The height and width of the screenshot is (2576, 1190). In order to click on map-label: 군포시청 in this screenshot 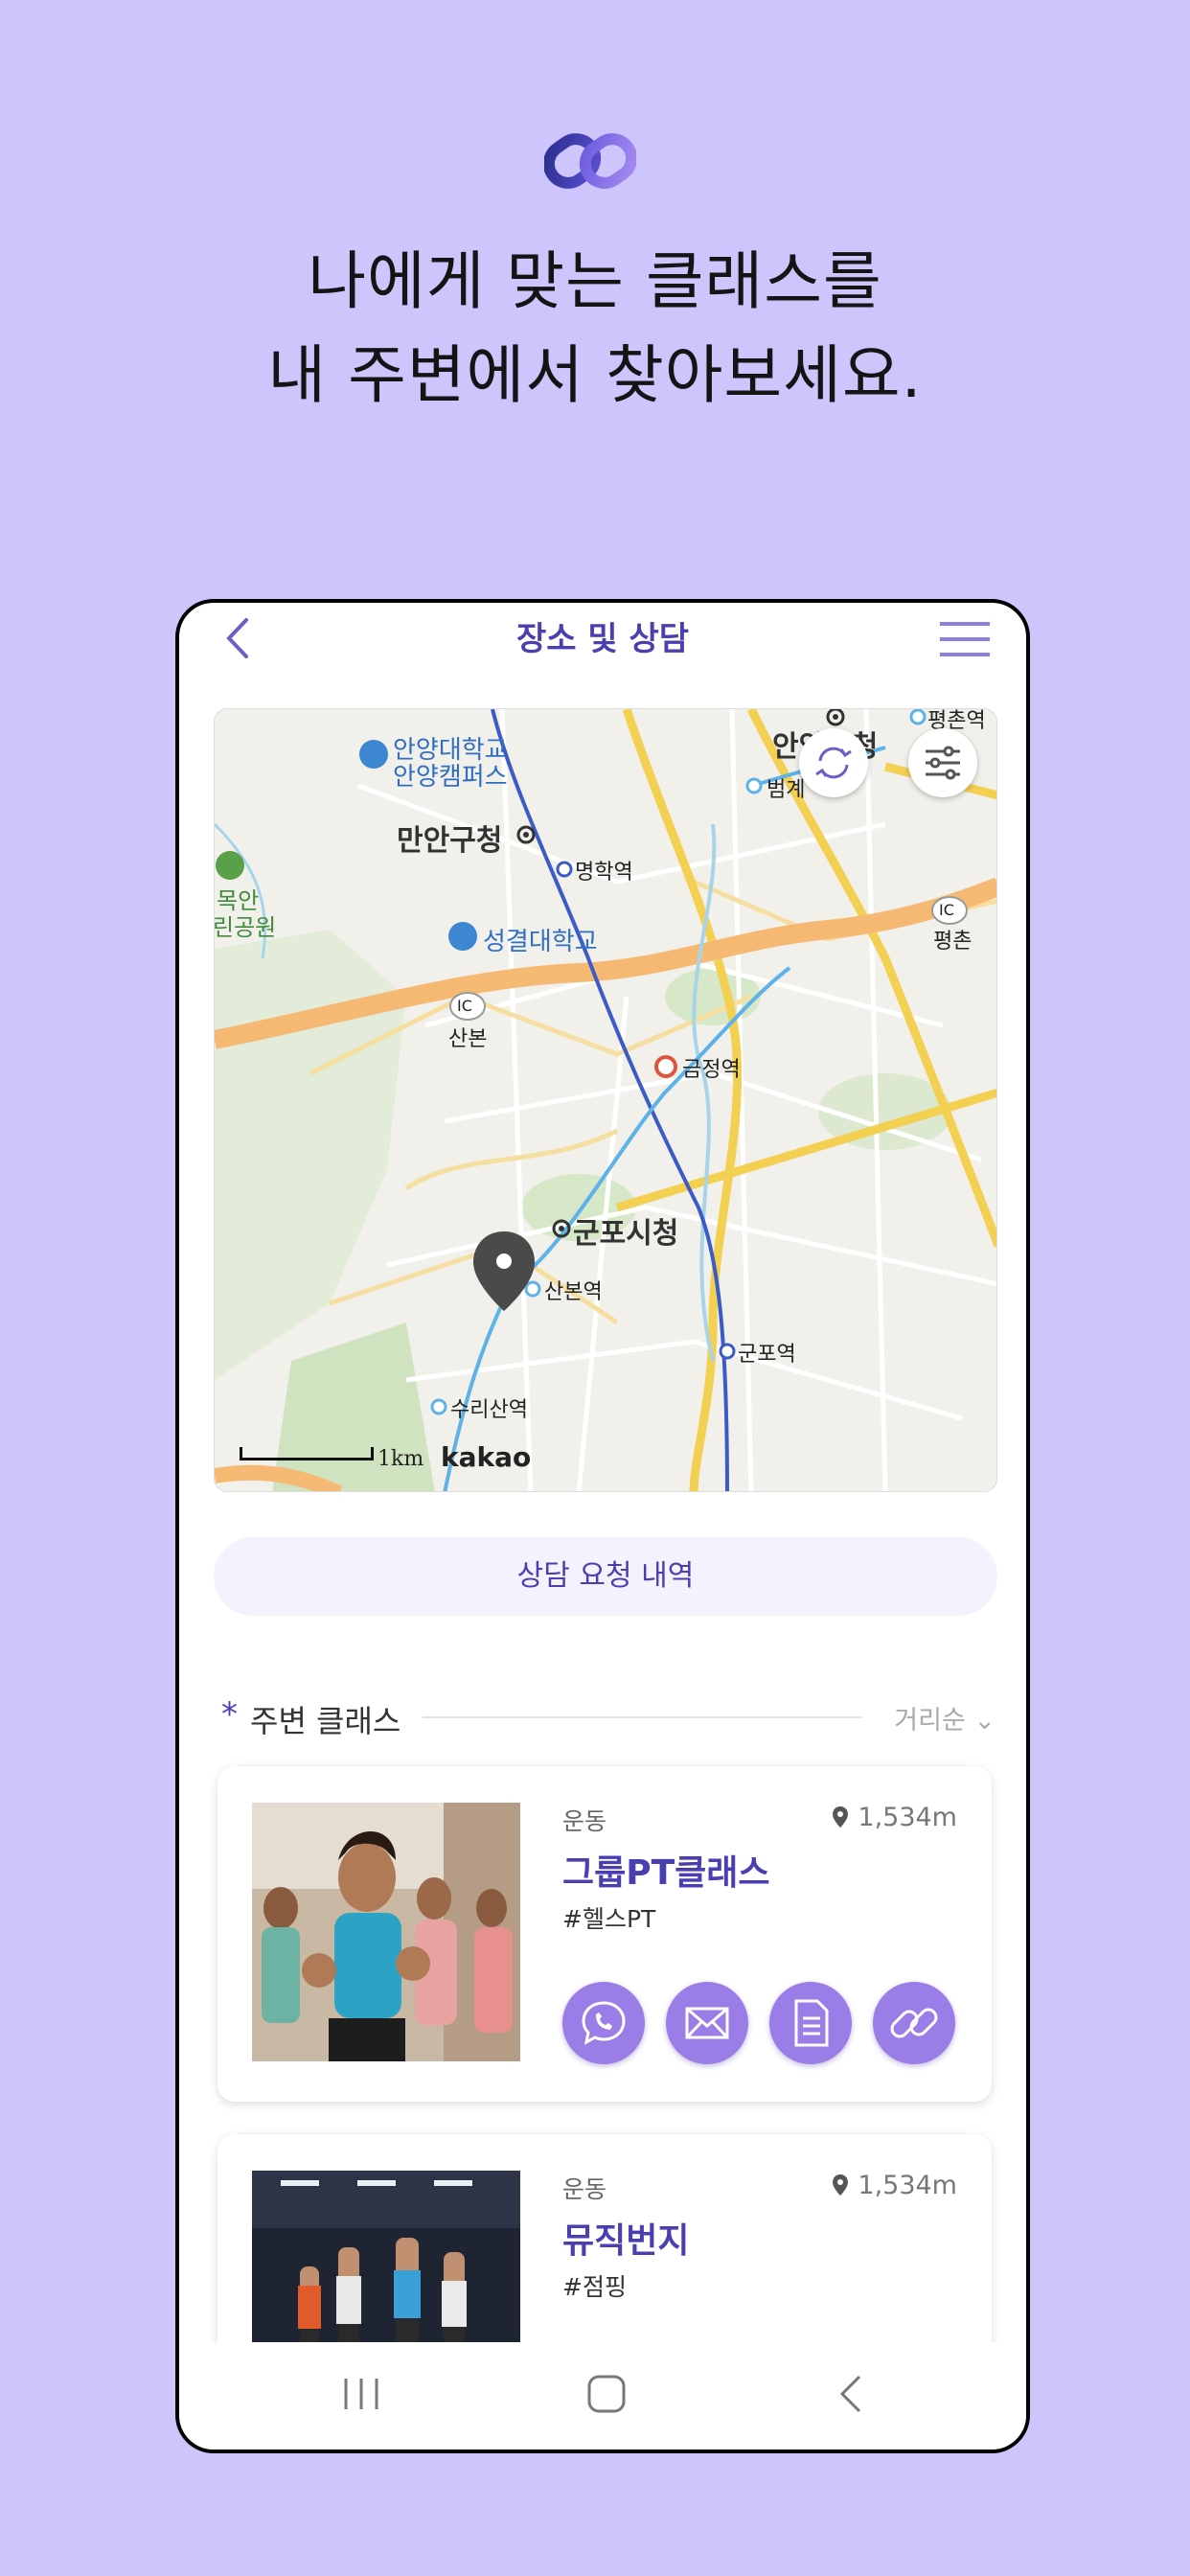, I will do `click(626, 1234)`.